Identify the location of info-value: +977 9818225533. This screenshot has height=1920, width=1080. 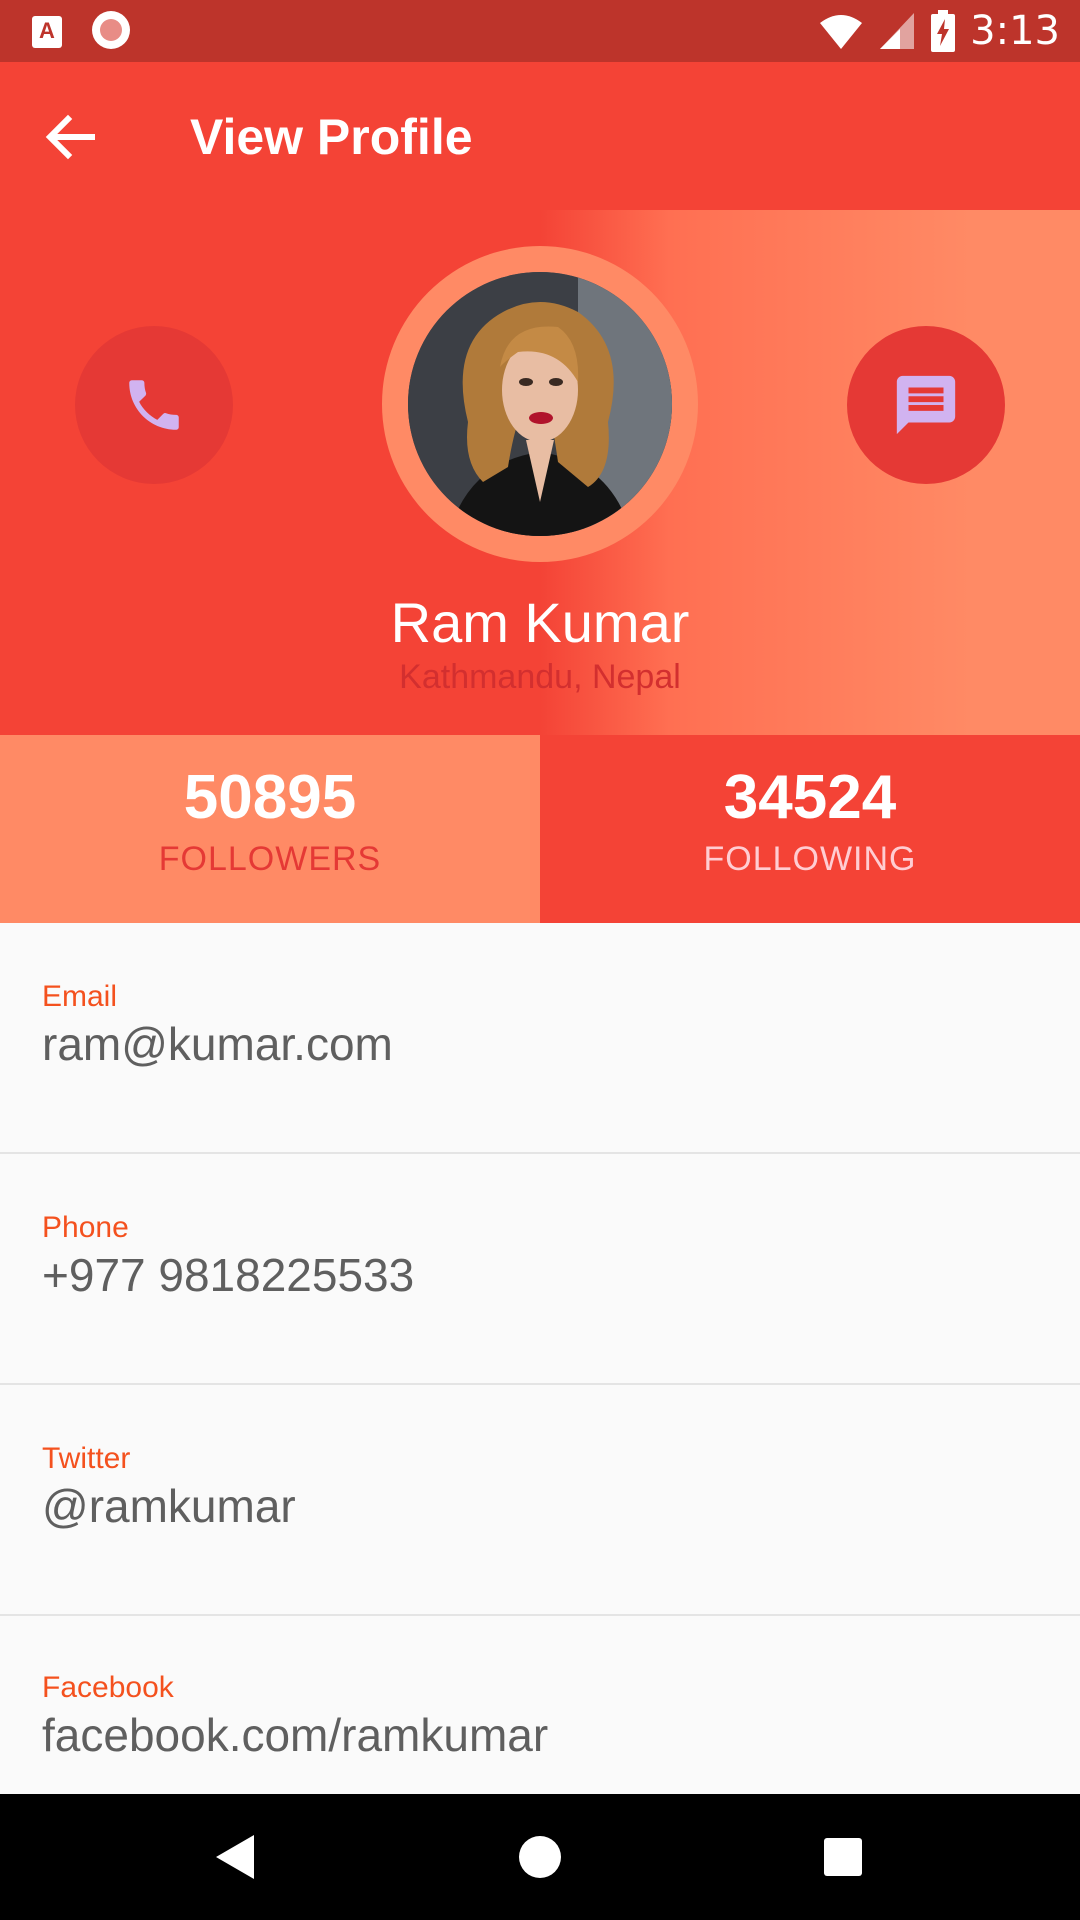
(228, 1275).